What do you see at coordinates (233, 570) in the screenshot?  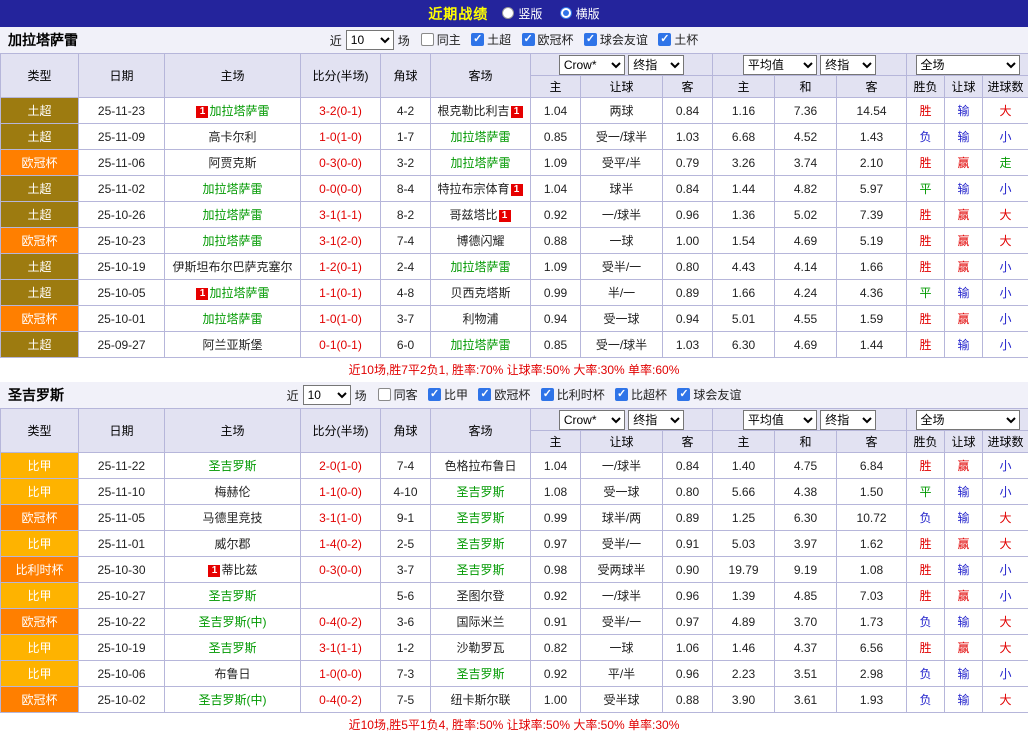 I see `home-team: 1蒂比兹` at bounding box center [233, 570].